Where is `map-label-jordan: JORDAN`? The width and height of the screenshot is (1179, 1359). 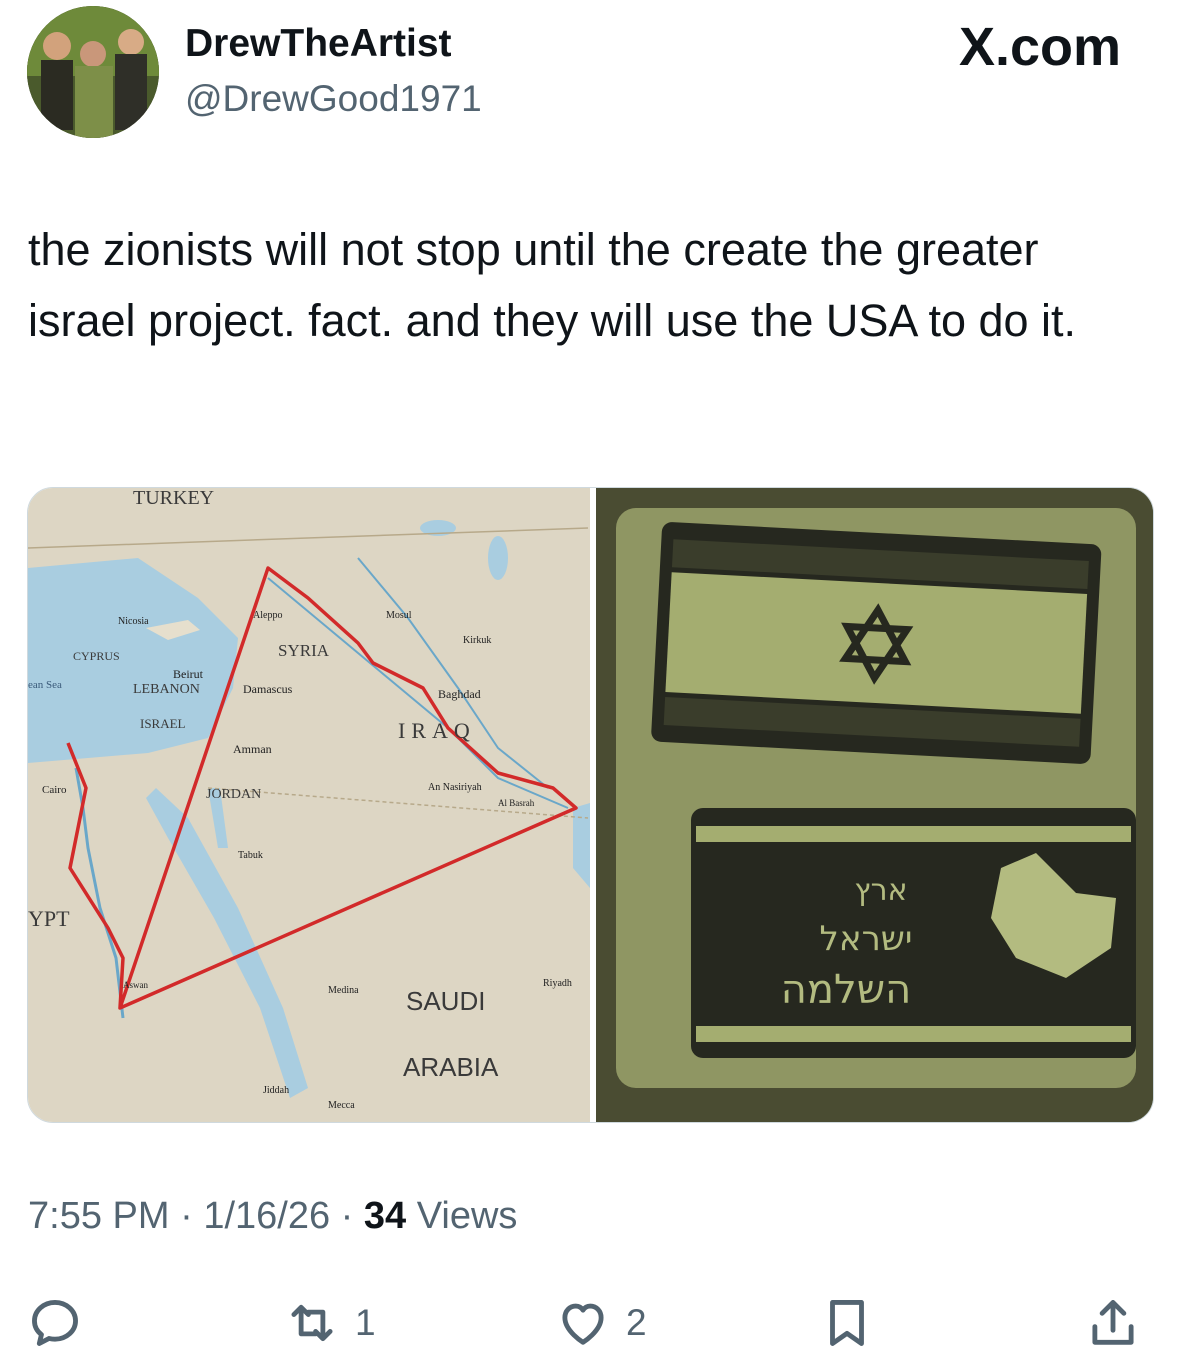
map-label-jordan: JORDAN is located at coordinates (233, 794).